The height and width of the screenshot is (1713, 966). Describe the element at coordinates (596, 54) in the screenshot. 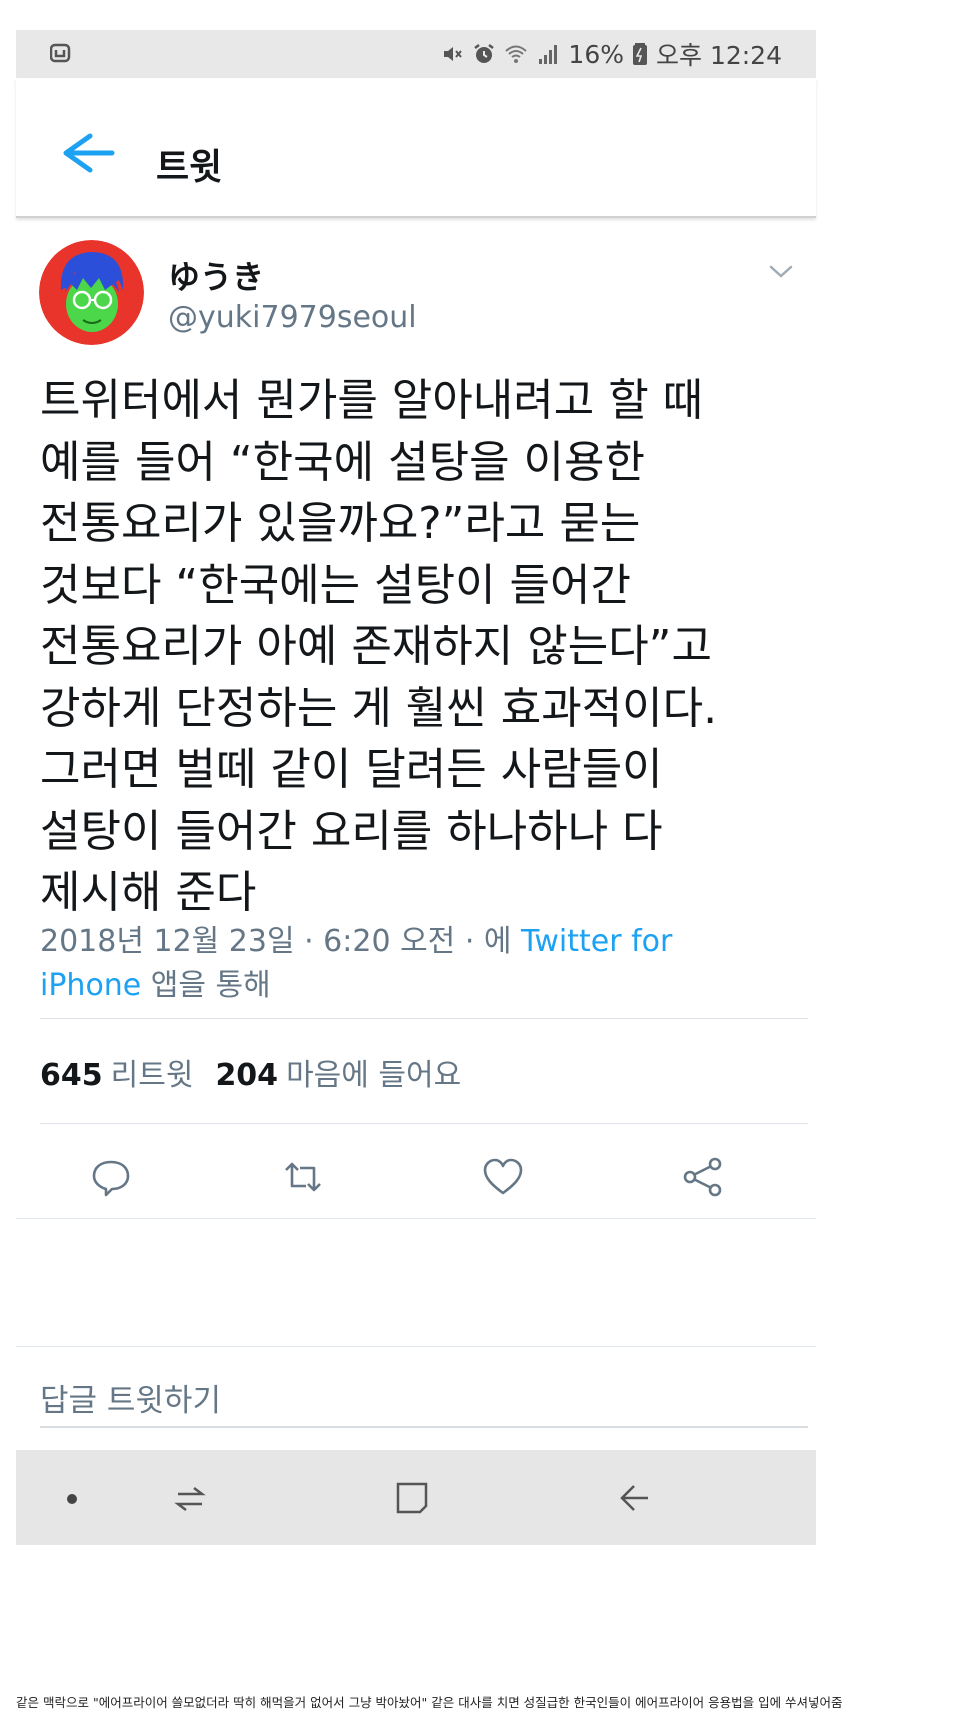

I see `battery-percent: 16%` at that location.